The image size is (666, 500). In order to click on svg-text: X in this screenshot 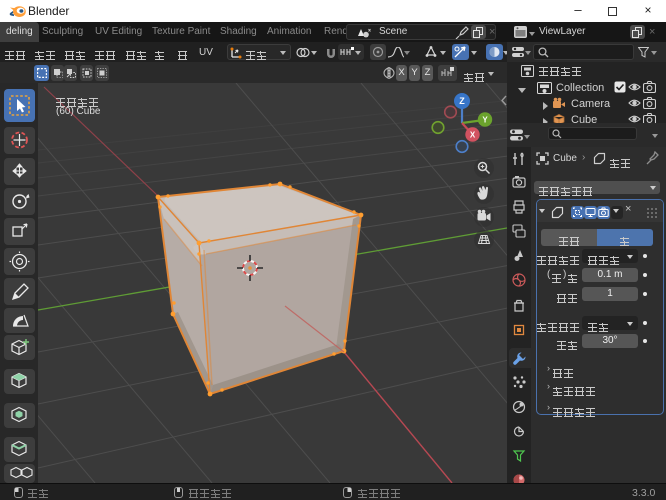, I will do `click(473, 135)`.